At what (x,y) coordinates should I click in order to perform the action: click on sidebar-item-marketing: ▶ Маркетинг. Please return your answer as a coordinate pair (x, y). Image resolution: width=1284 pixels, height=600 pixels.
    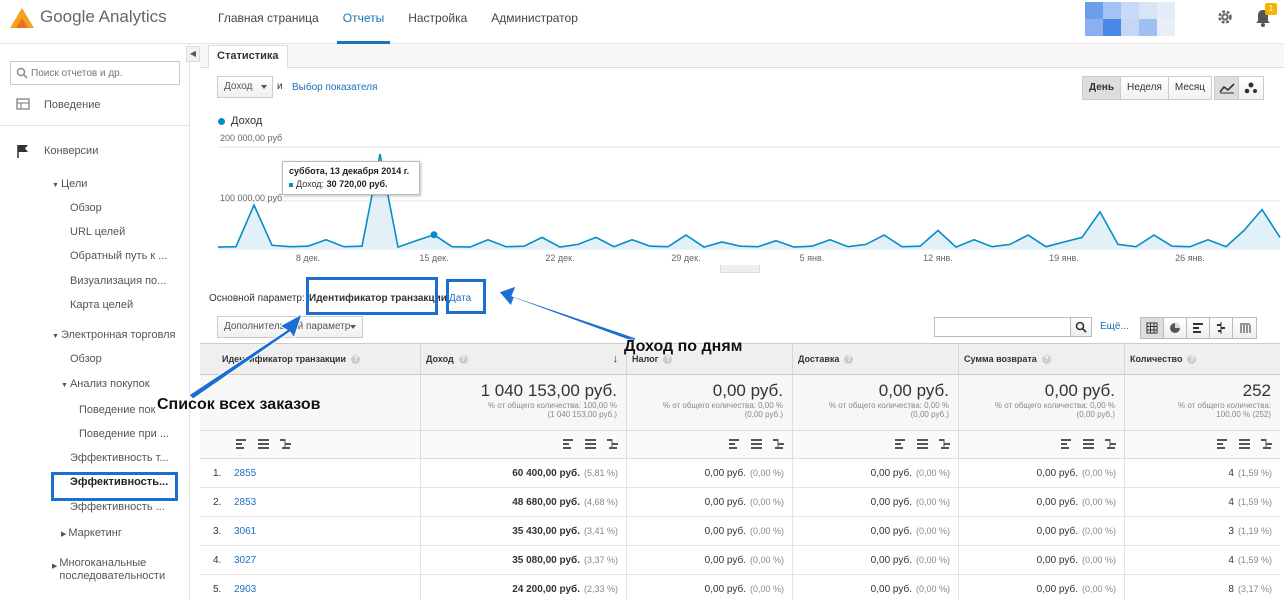
    Looking at the image, I should click on (91, 533).